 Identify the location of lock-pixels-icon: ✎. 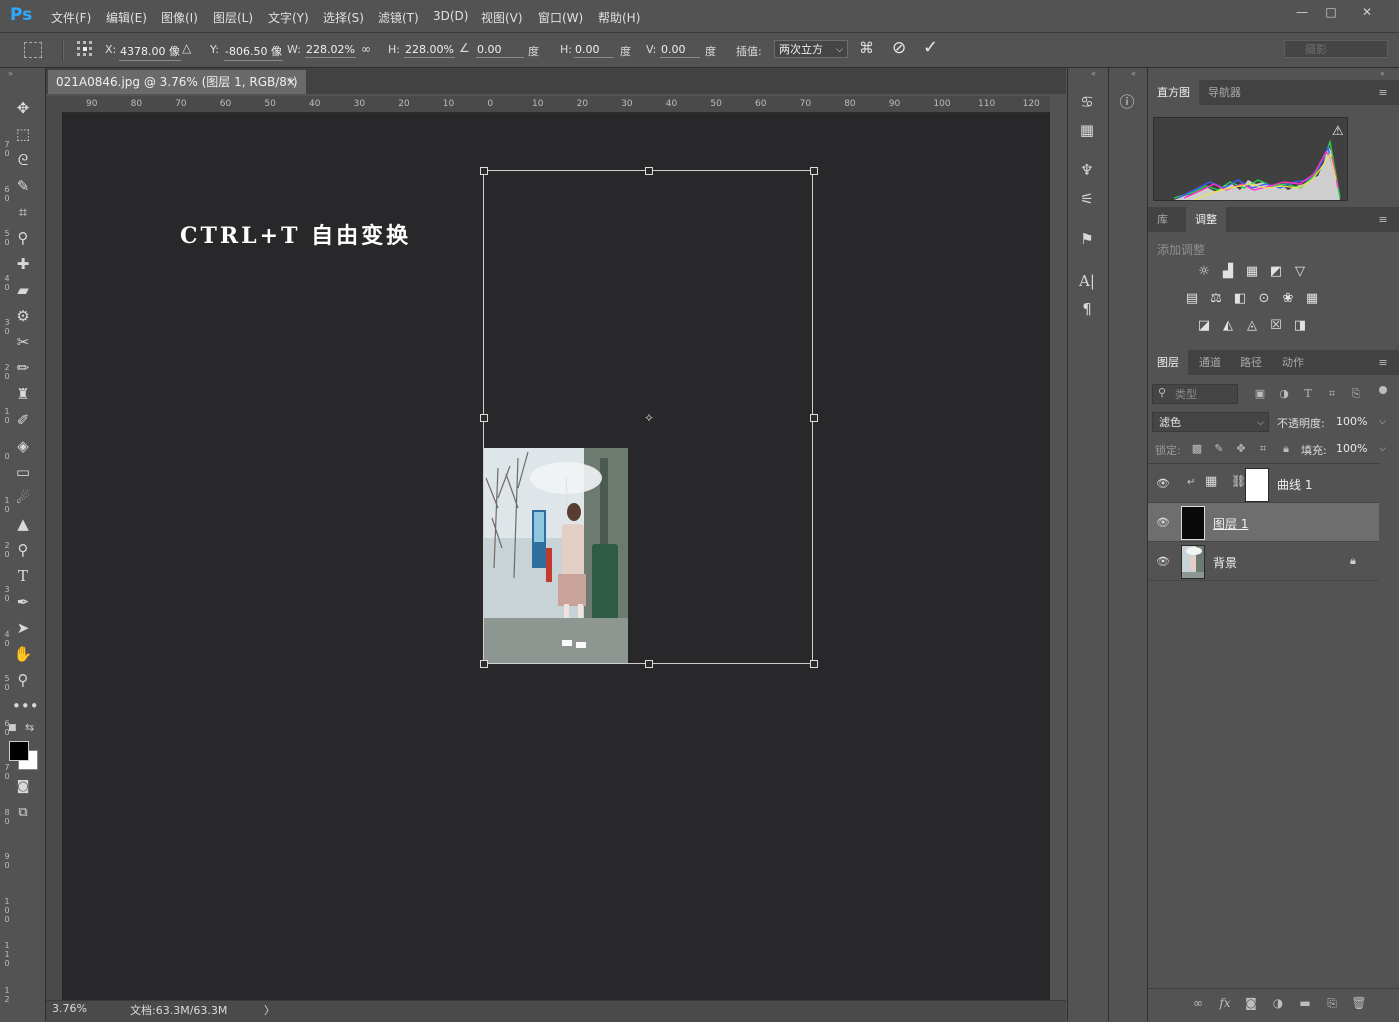
(1219, 449).